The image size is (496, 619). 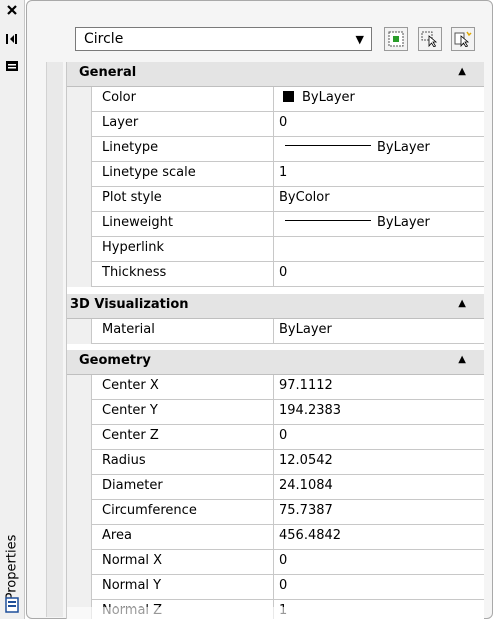 What do you see at coordinates (275, 331) in the screenshot?
I see `property-row-material: Material ByLayer` at bounding box center [275, 331].